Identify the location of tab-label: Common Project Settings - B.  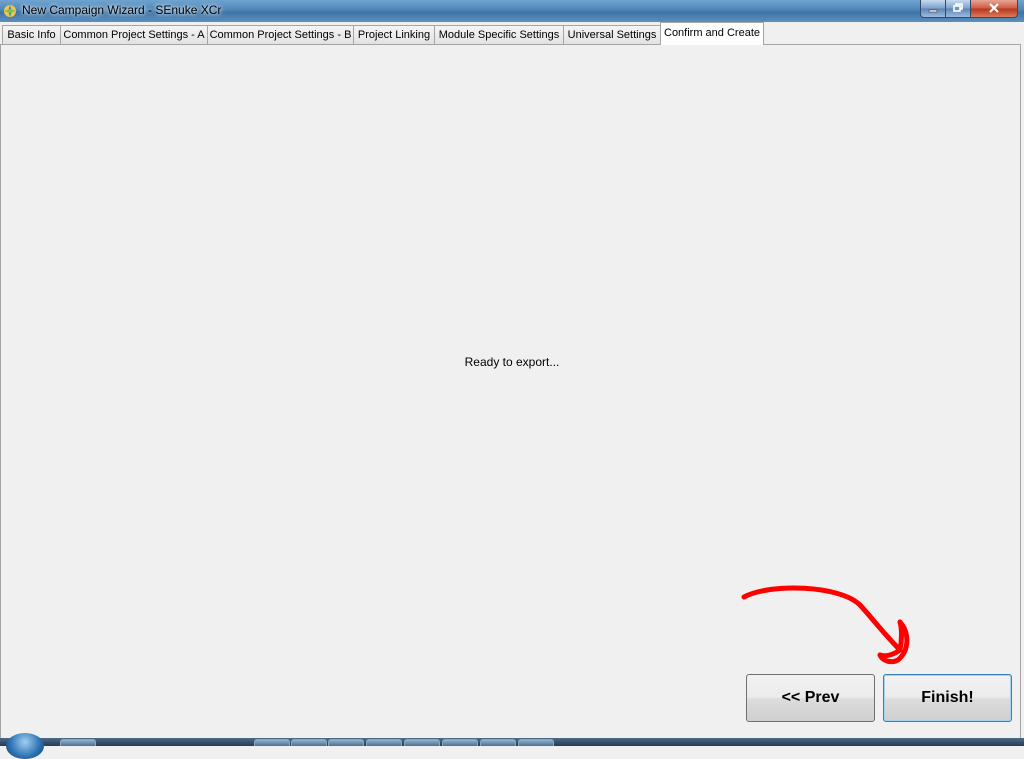
(280, 35).